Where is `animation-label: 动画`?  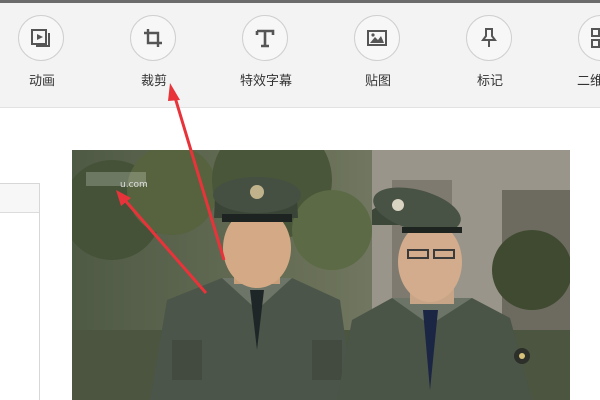
animation-label: 动画 is located at coordinates (41, 81).